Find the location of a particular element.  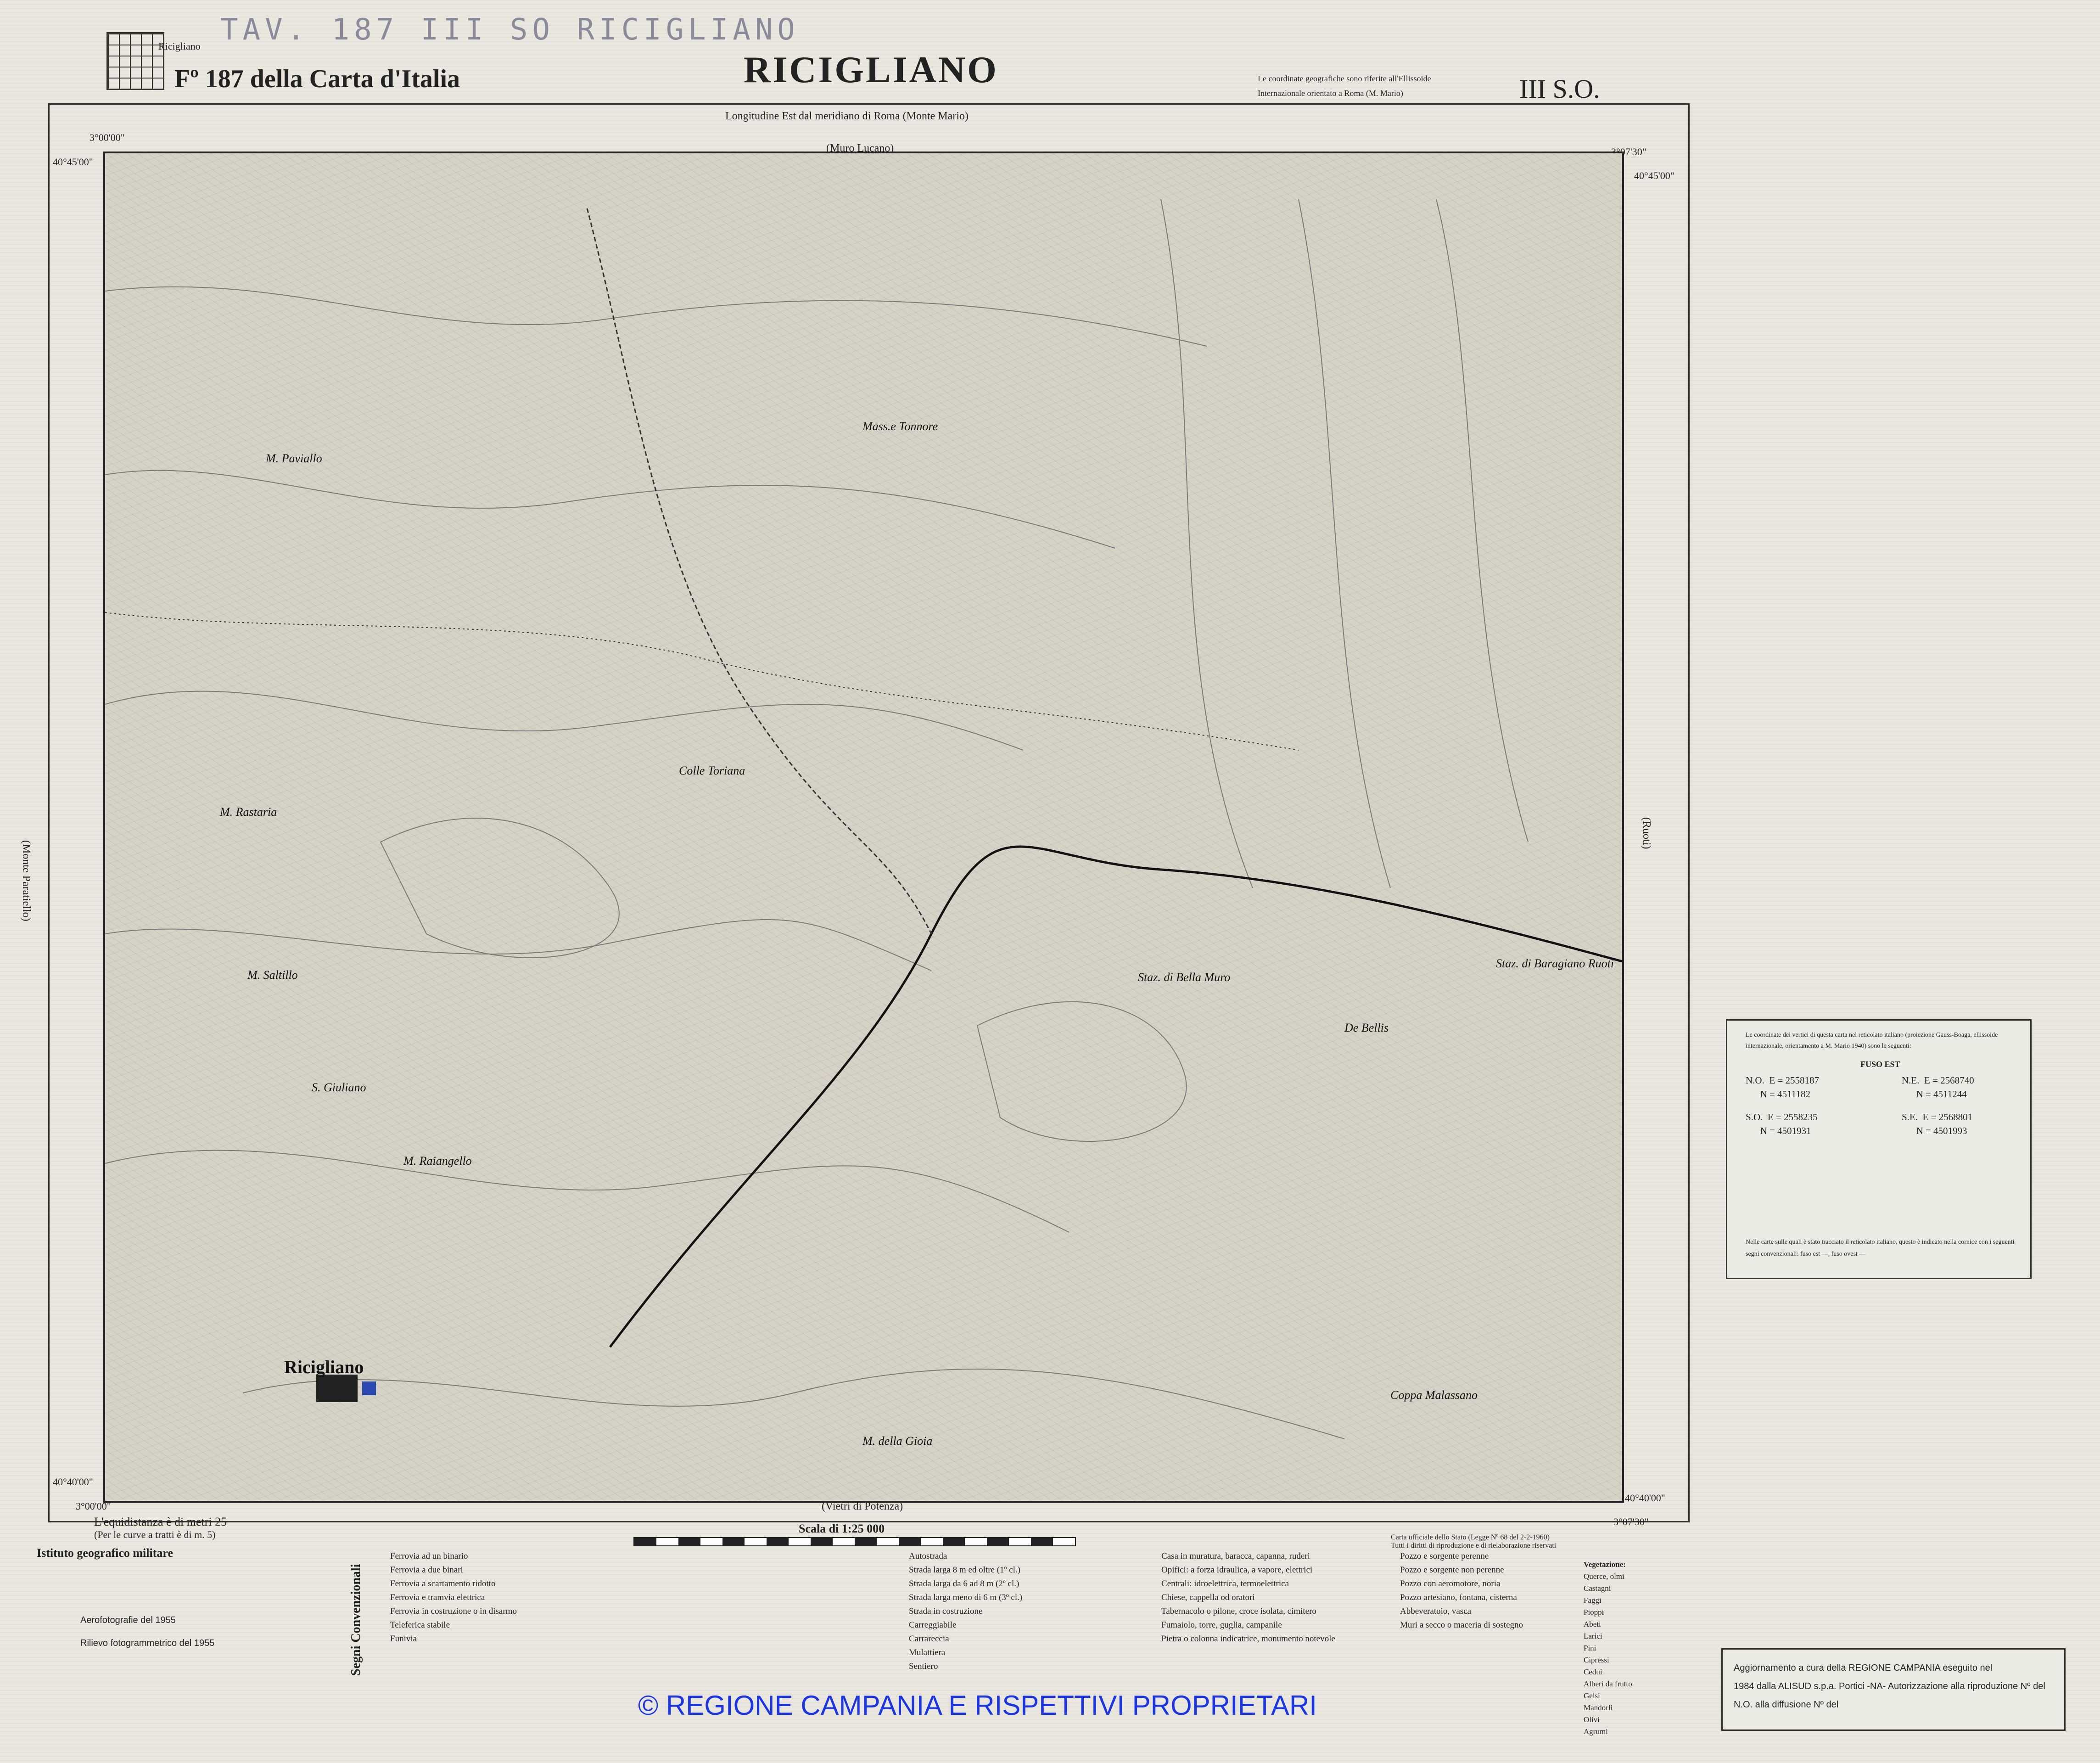

se-corner-values: S.E. E = 2568801 N = 4501993 is located at coordinates (1937, 1124).